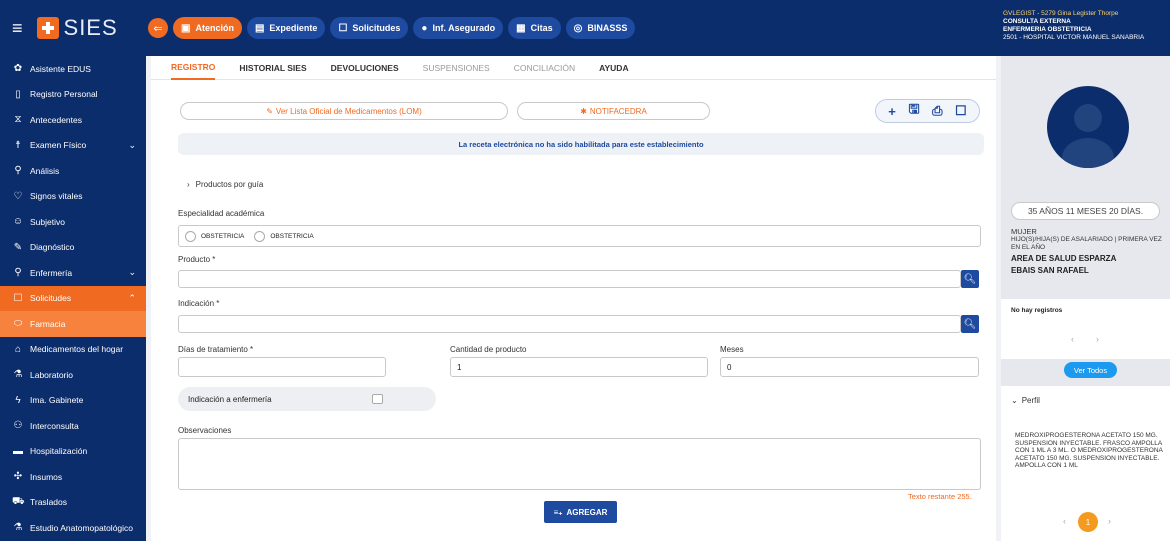 Image resolution: width=1170 pixels, height=541 pixels. Describe the element at coordinates (578, 28) in the screenshot. I see `binasss-icon: ◎` at that location.